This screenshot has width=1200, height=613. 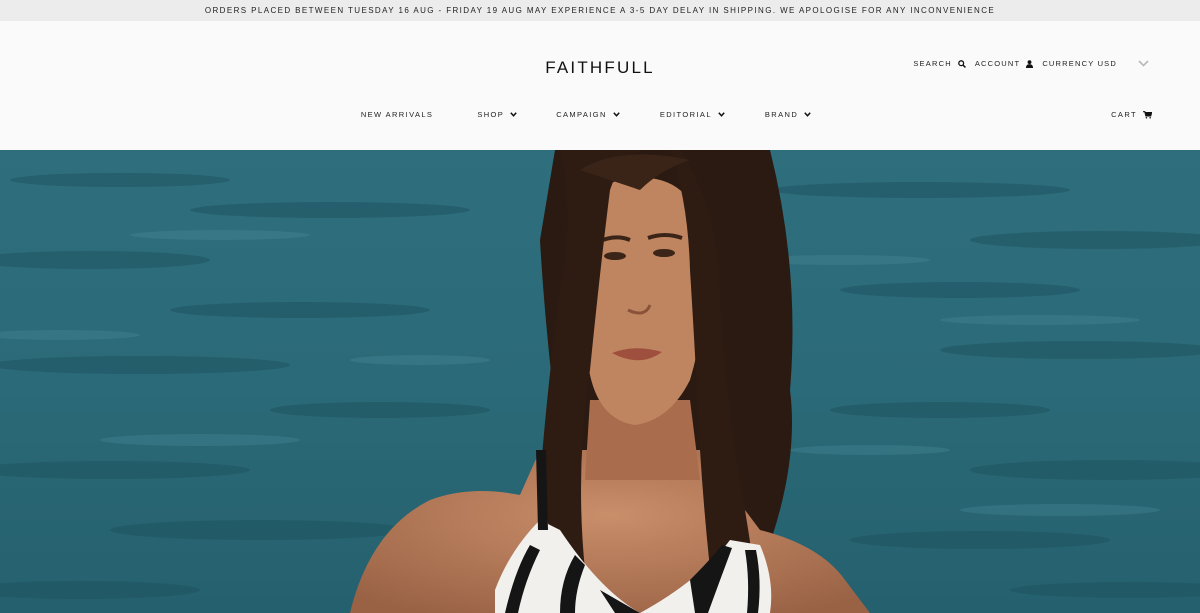 I want to click on utility-nav: SEARCH ACCOUNT CURRENCY USD, so click(x=1031, y=63).